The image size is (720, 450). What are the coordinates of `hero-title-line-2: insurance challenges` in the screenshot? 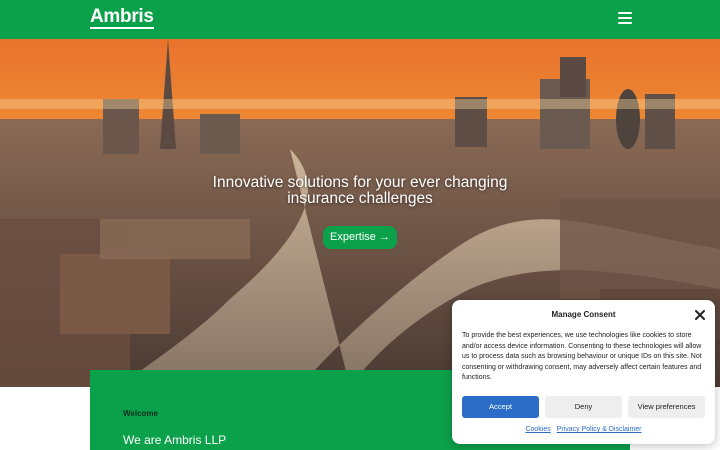 It's located at (360, 198).